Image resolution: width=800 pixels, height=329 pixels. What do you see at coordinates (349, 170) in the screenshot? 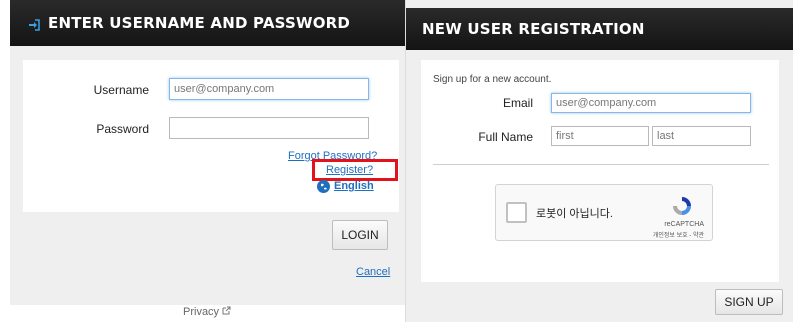
I see `register-link: Register?` at bounding box center [349, 170].